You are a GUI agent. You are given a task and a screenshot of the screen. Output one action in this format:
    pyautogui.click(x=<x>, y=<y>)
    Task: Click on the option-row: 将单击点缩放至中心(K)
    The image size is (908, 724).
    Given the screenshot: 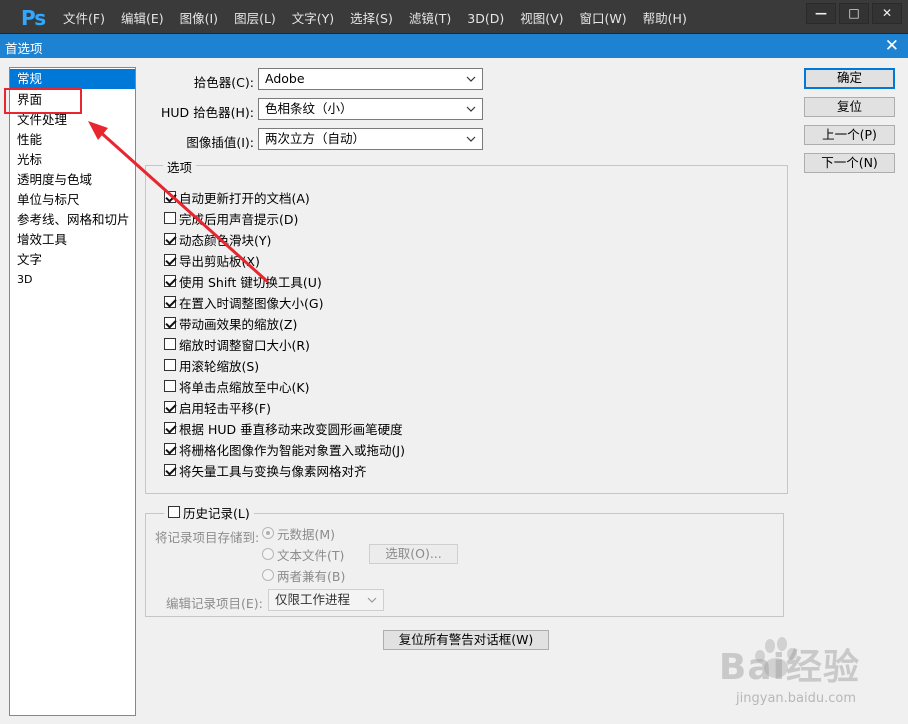 What is the action you would take?
    pyautogui.click(x=236, y=386)
    